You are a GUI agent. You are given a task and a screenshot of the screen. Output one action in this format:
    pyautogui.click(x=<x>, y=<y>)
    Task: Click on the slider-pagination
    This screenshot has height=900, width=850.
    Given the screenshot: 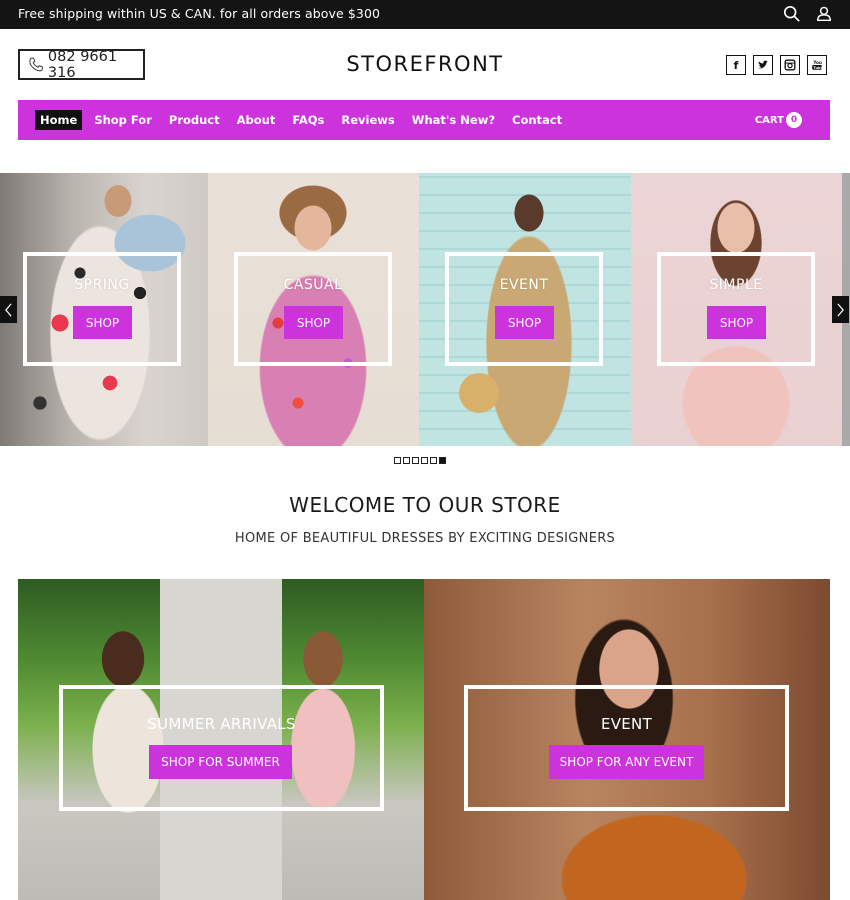 What is the action you would take?
    pyautogui.click(x=420, y=460)
    